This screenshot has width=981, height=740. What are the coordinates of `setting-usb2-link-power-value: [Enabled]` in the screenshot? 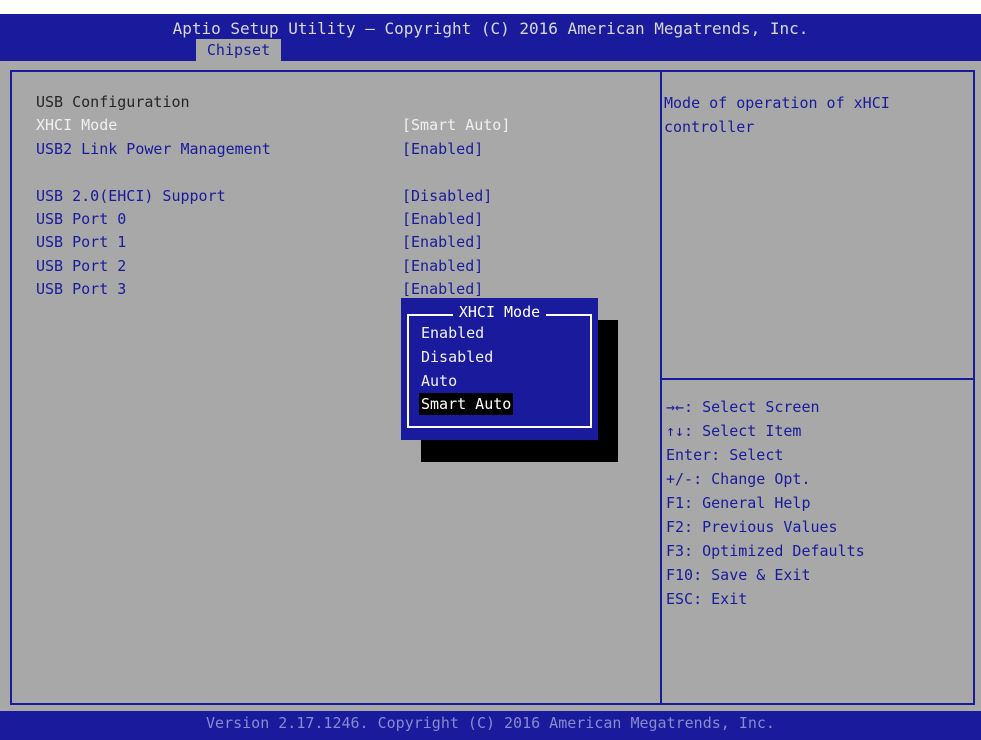 It's located at (442, 149).